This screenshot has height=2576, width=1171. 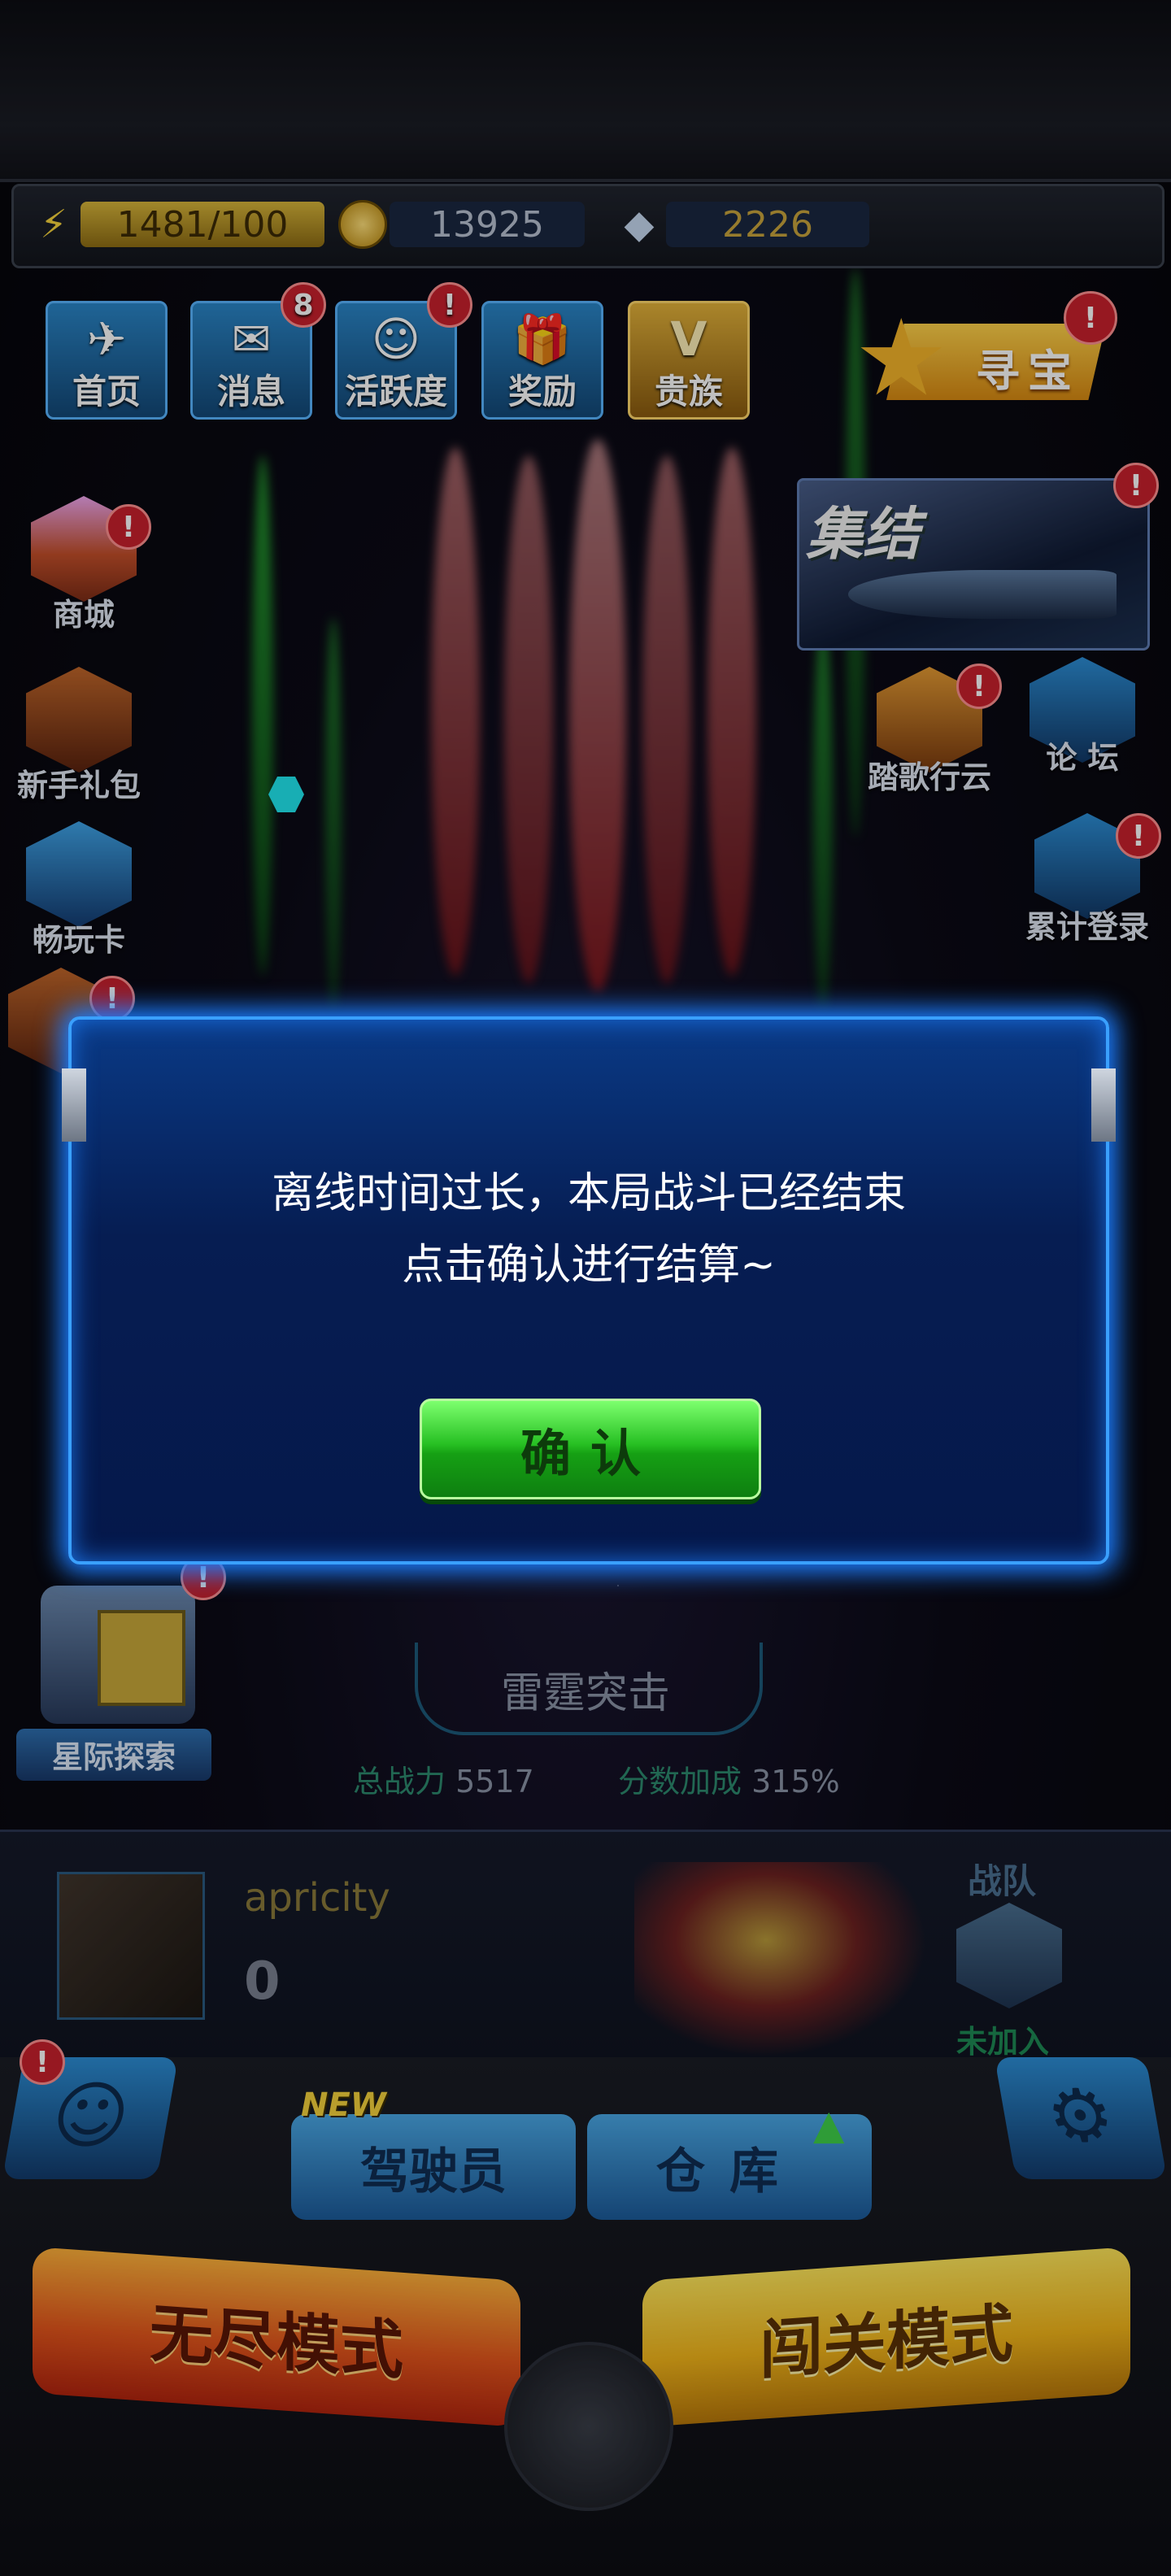 What do you see at coordinates (589, 1265) in the screenshot?
I see `dialog-line-2: 点击确认进行结算~` at bounding box center [589, 1265].